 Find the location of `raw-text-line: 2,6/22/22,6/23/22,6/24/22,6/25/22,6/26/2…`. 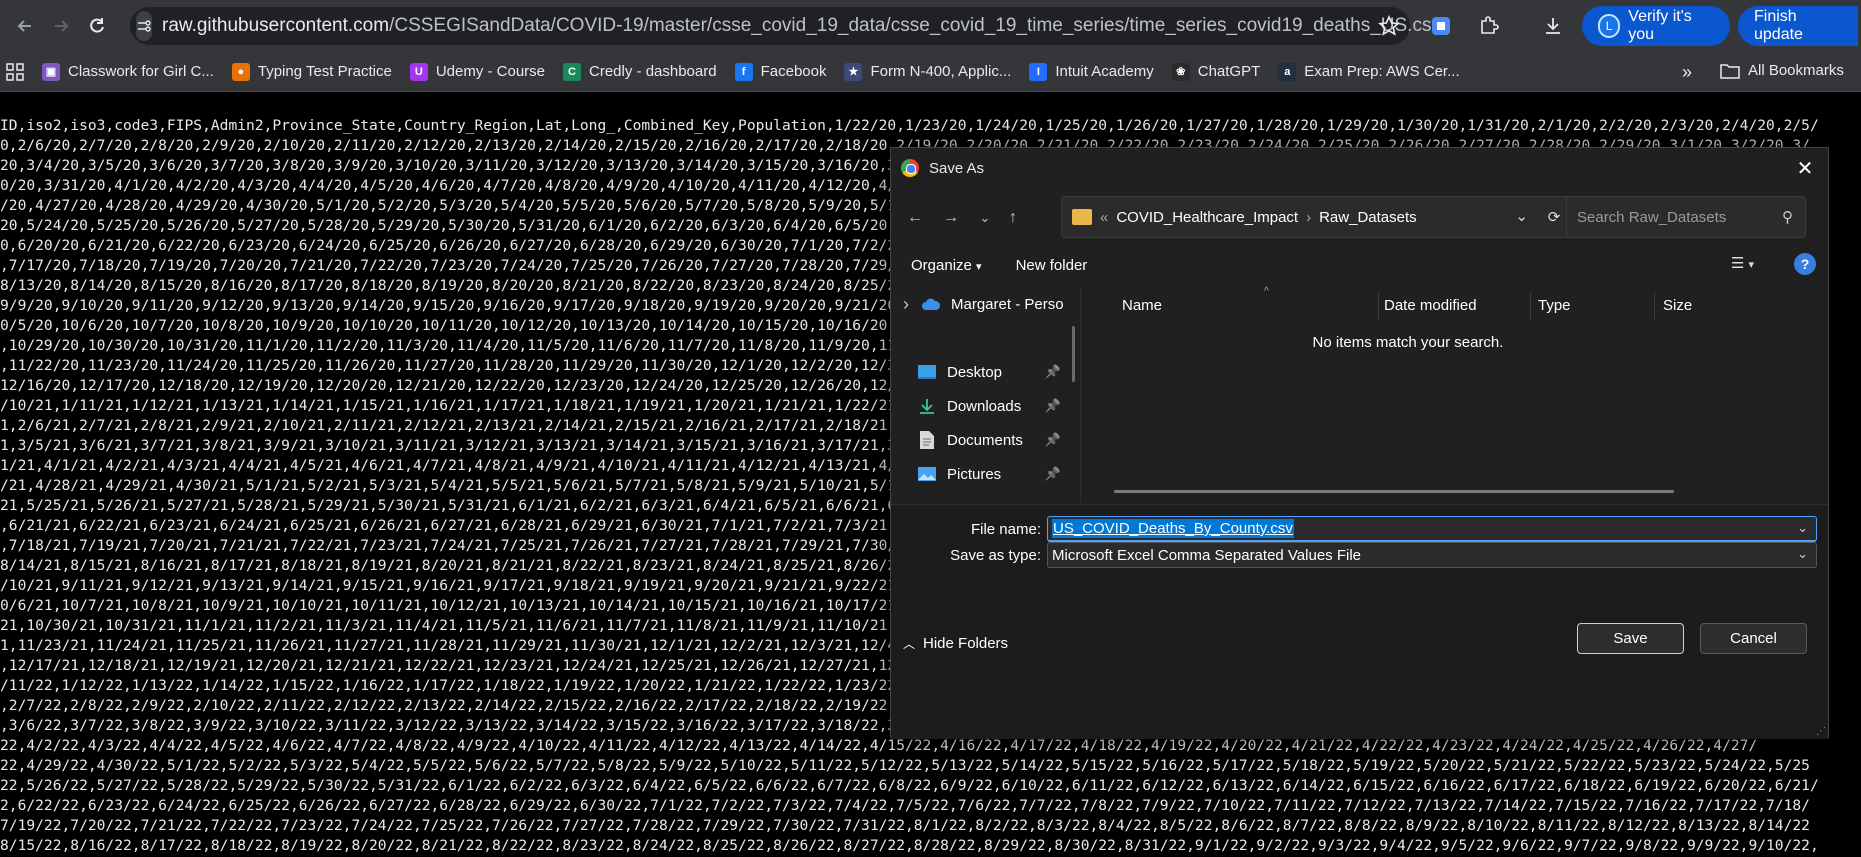

raw-text-line: 2,6/22/22,6/23/22,6/24/22,6/25/22,6/26/2… is located at coordinates (905, 805).